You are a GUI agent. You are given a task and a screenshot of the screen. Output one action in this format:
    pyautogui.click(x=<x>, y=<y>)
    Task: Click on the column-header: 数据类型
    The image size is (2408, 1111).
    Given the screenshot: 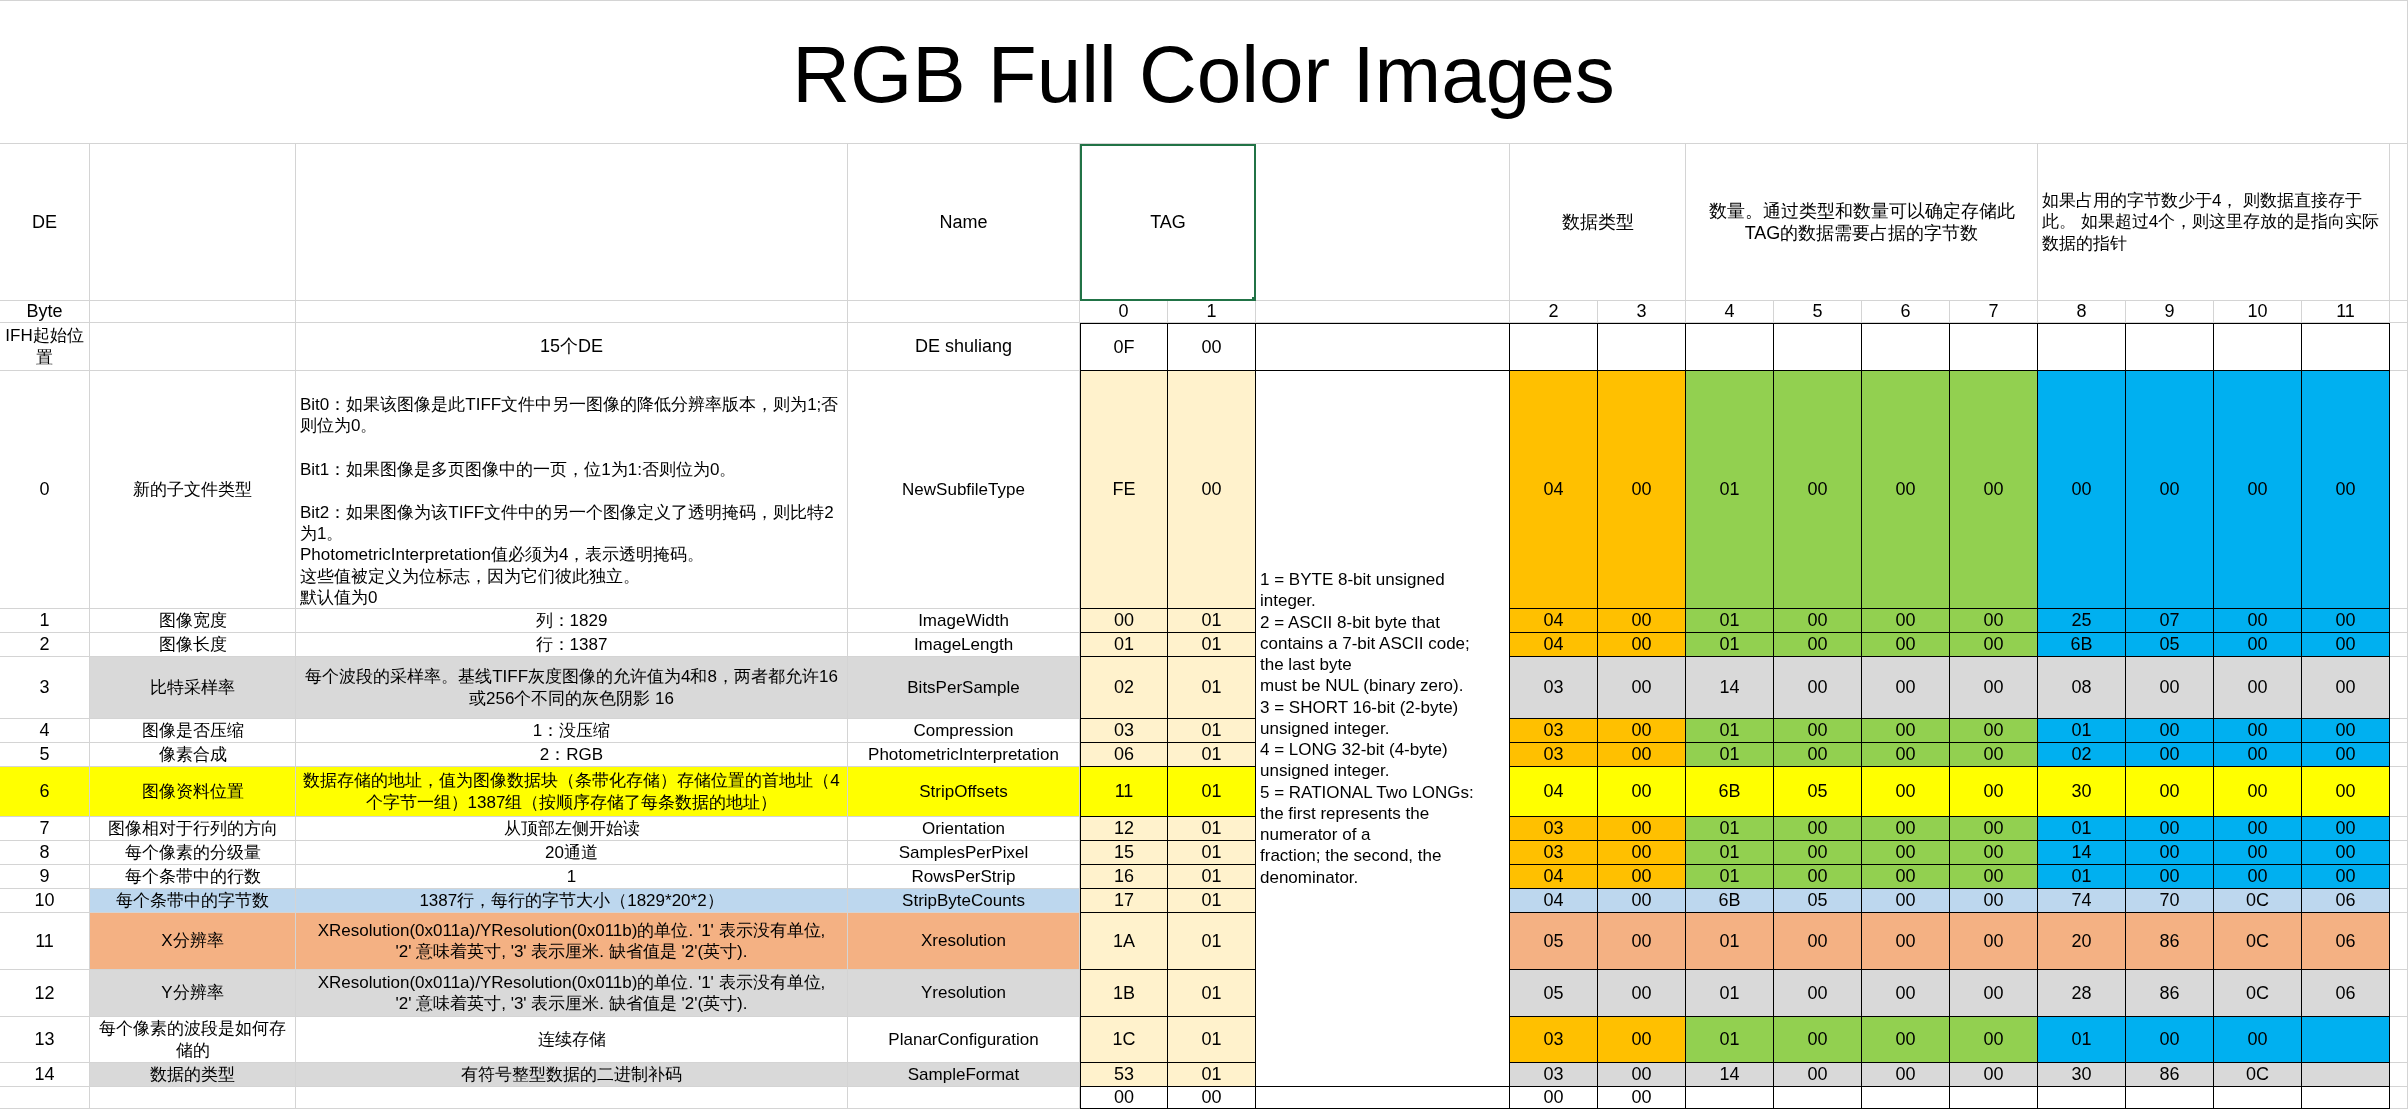 What is the action you would take?
    pyautogui.click(x=1598, y=222)
    